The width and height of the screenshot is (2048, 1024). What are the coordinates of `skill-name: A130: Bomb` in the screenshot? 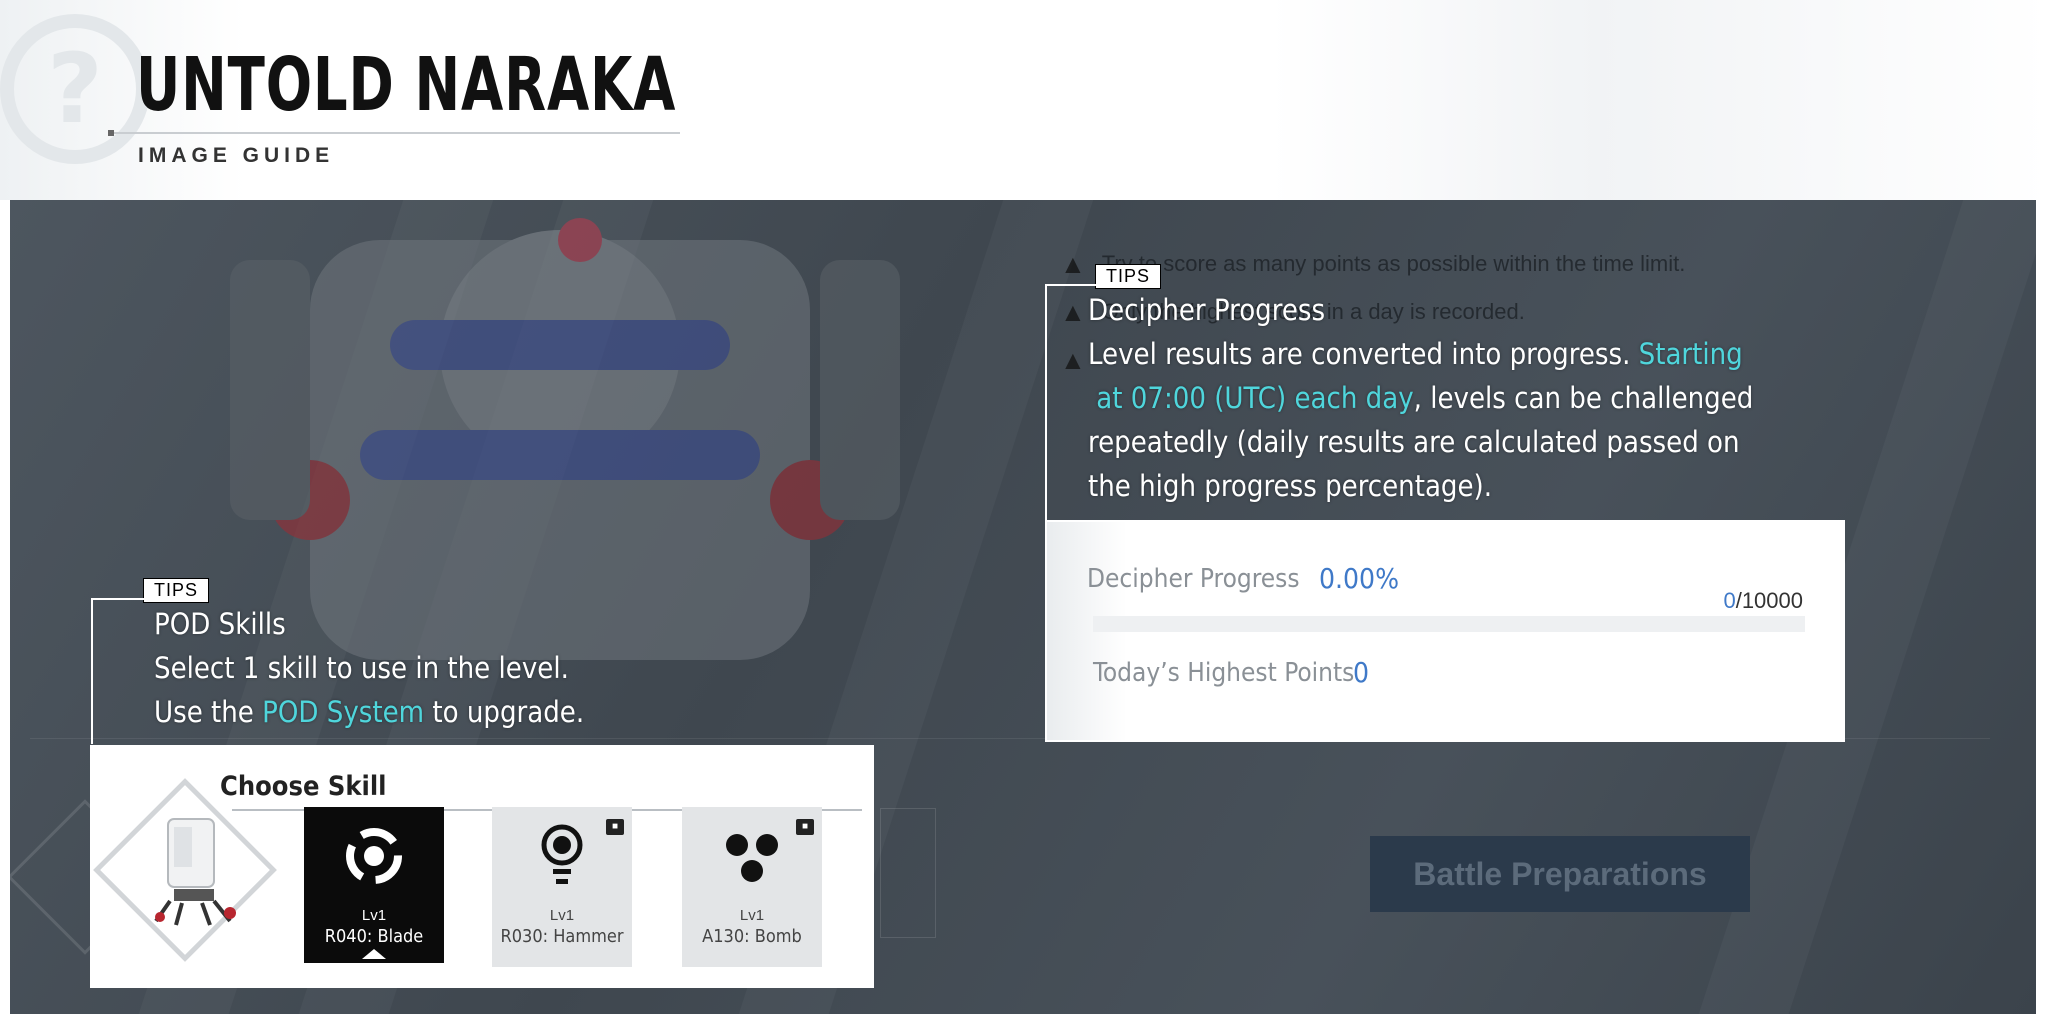 It's located at (752, 936).